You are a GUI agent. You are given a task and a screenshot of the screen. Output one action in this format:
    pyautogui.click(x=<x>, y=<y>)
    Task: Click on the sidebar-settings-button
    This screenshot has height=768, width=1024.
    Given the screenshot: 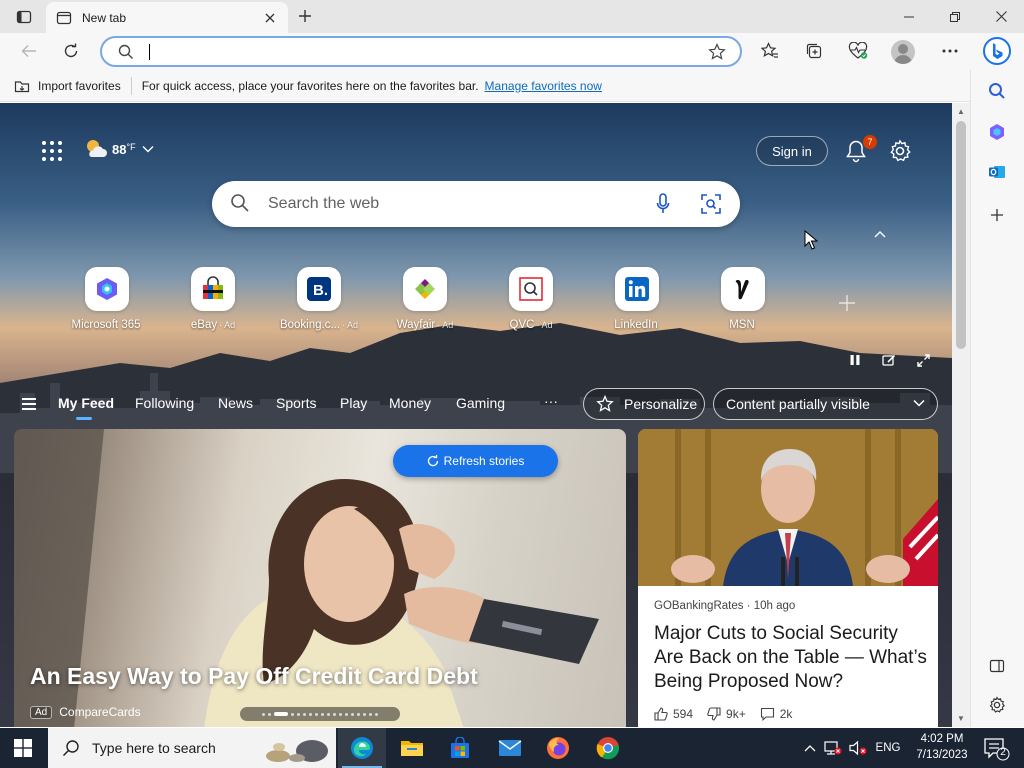 What is the action you would take?
    pyautogui.click(x=997, y=705)
    